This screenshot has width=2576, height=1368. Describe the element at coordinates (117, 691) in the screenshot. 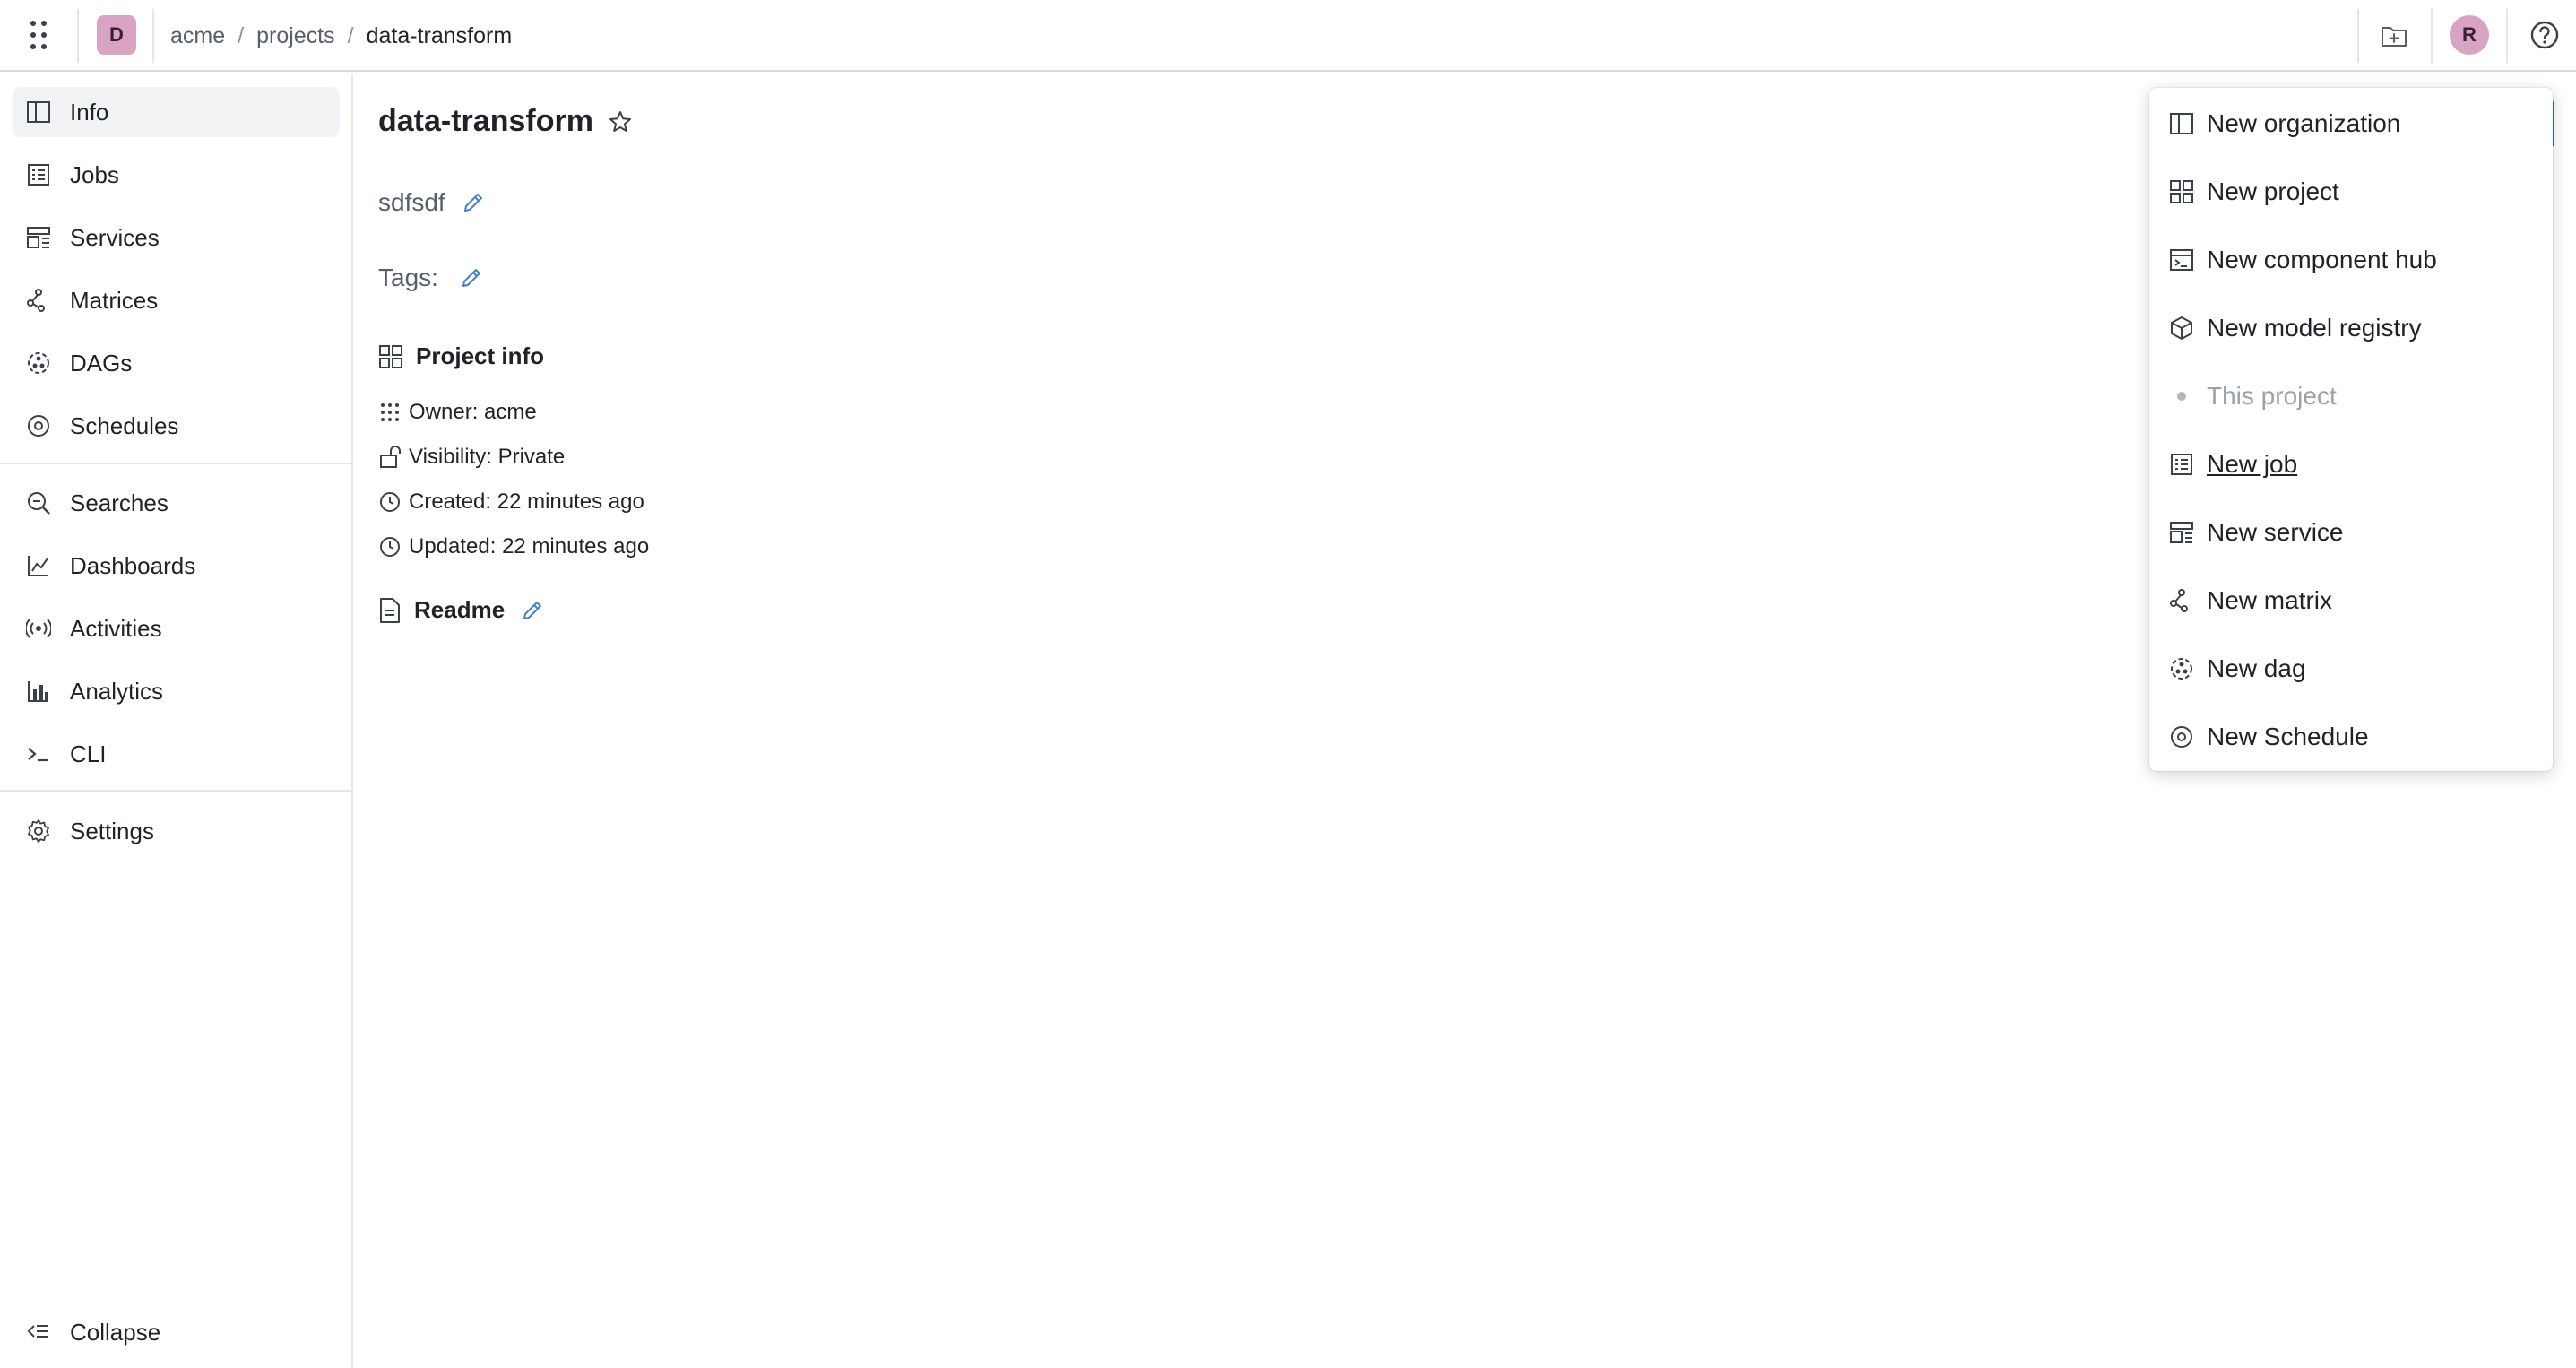

I see `sidebar-item-label: Analytics` at that location.